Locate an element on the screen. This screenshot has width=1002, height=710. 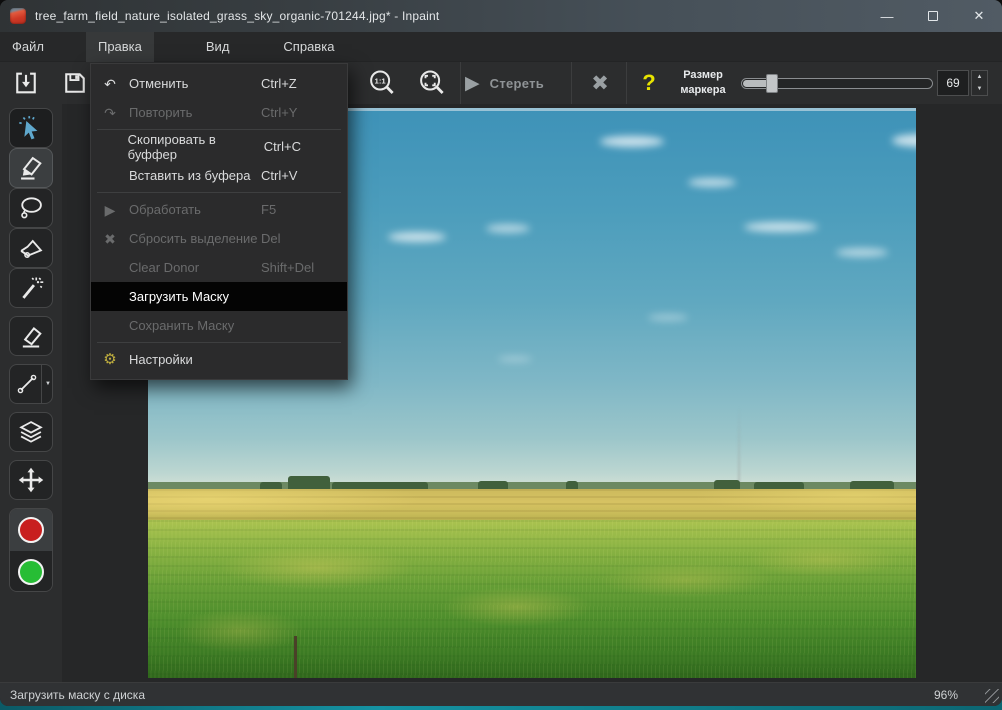
smoke-trail is located at coordinates (739, 447).